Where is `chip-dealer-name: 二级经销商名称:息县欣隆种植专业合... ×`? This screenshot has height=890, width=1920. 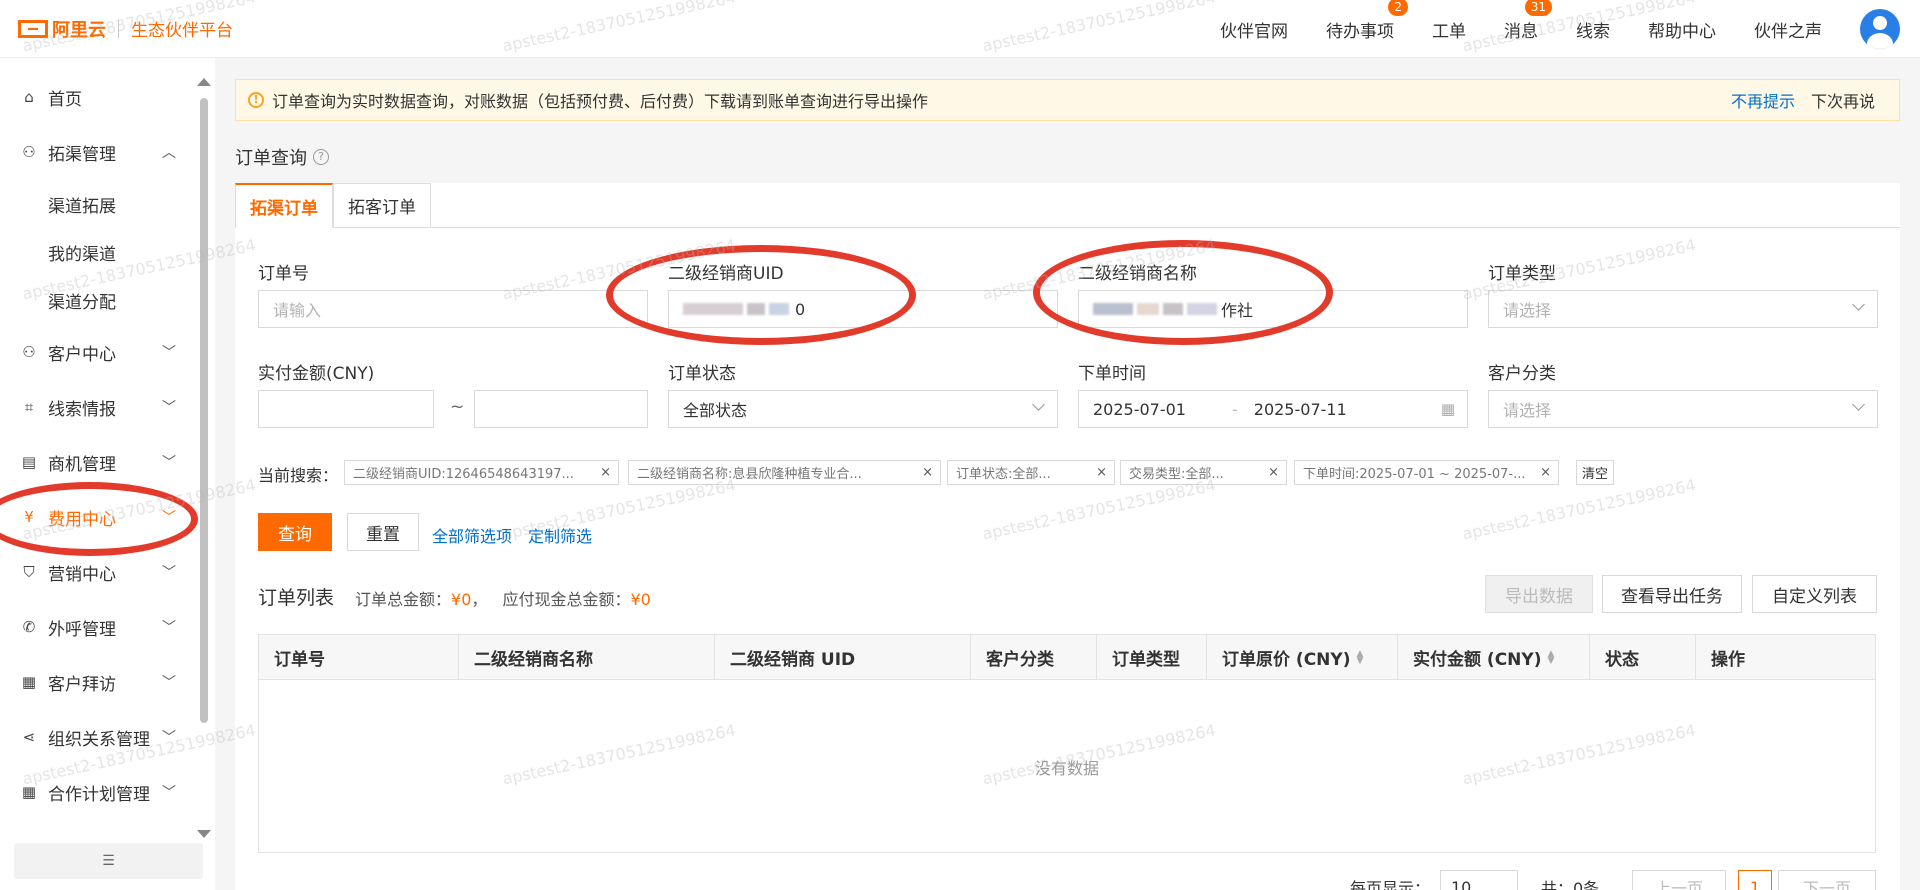 chip-dealer-name: 二级经销商名称:息县欣隆种植专业合... × is located at coordinates (784, 472).